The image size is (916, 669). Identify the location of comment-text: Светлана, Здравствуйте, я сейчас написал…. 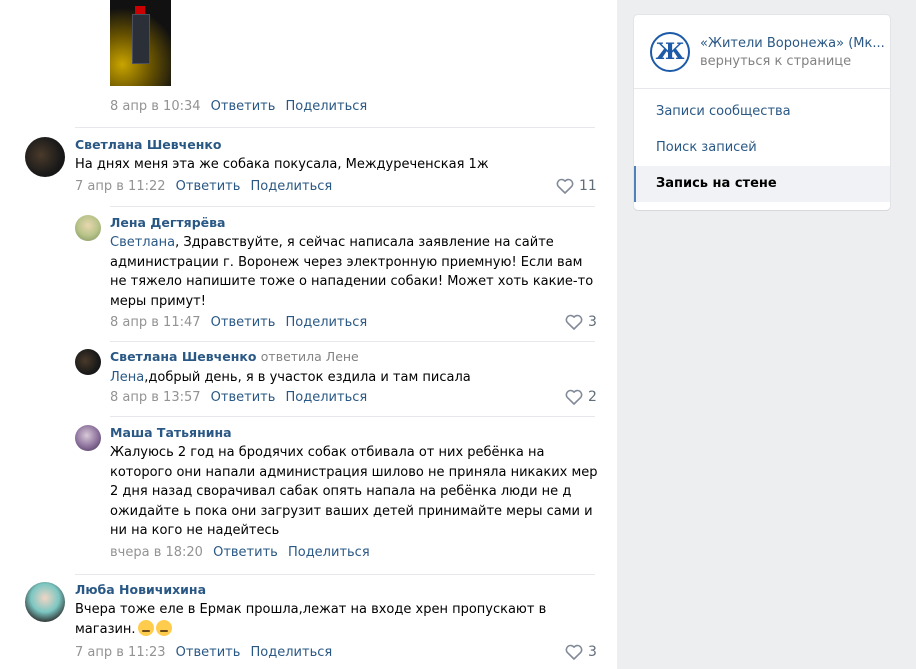
(355, 272).